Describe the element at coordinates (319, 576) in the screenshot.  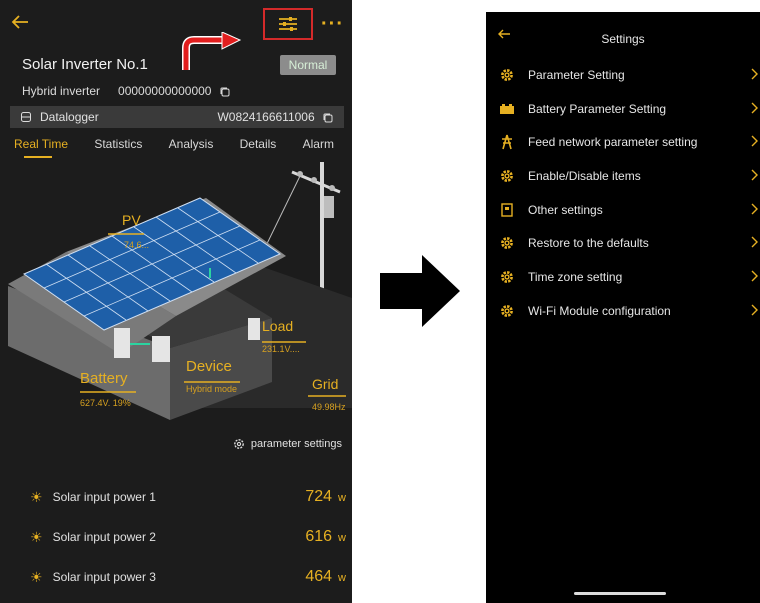
I see `power-value: 464` at that location.